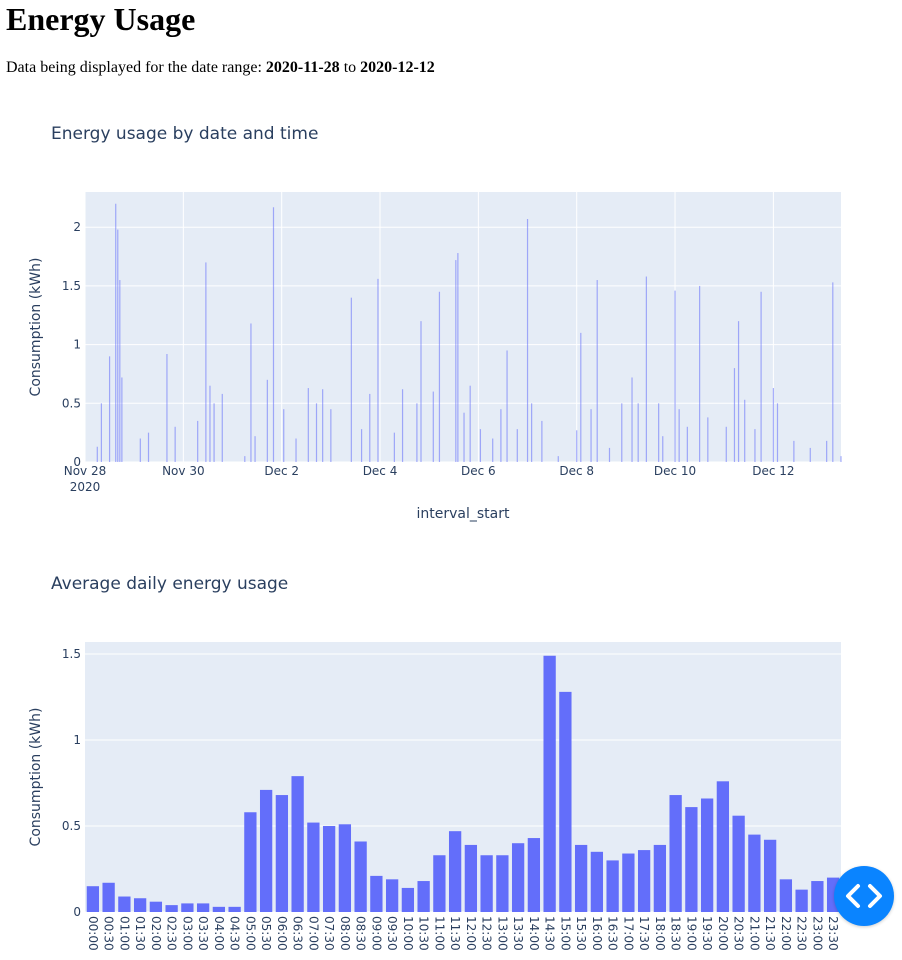 This screenshot has height=960, width=902. I want to click on x-tick-label: 22:00, so click(786, 933).